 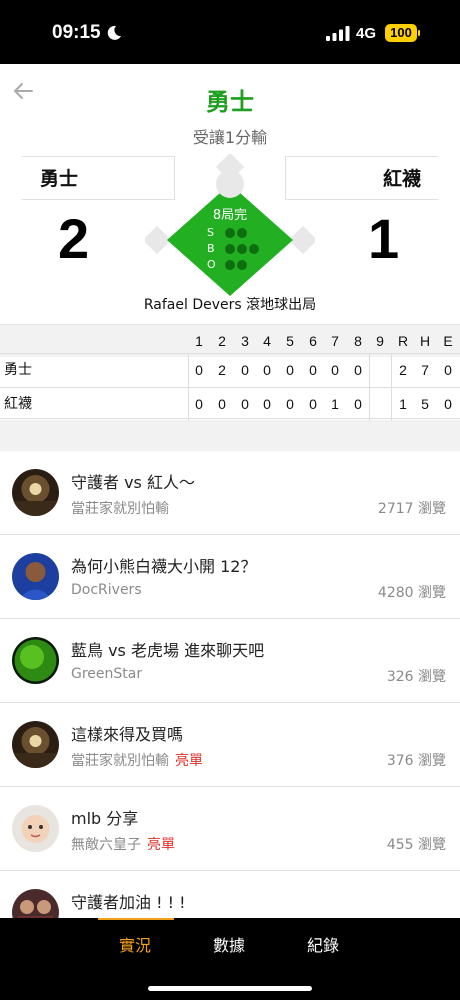 What do you see at coordinates (164, 566) in the screenshot?
I see `post-title: 為何小熊白襪大小開 12？` at bounding box center [164, 566].